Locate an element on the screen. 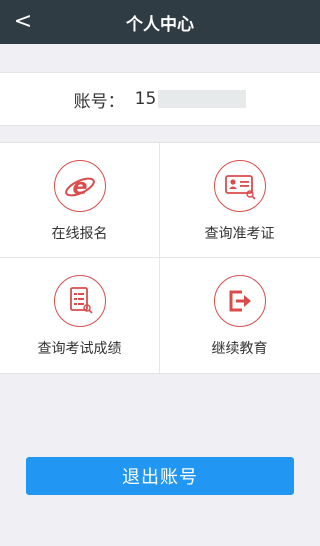  id-card-icon is located at coordinates (239, 186).